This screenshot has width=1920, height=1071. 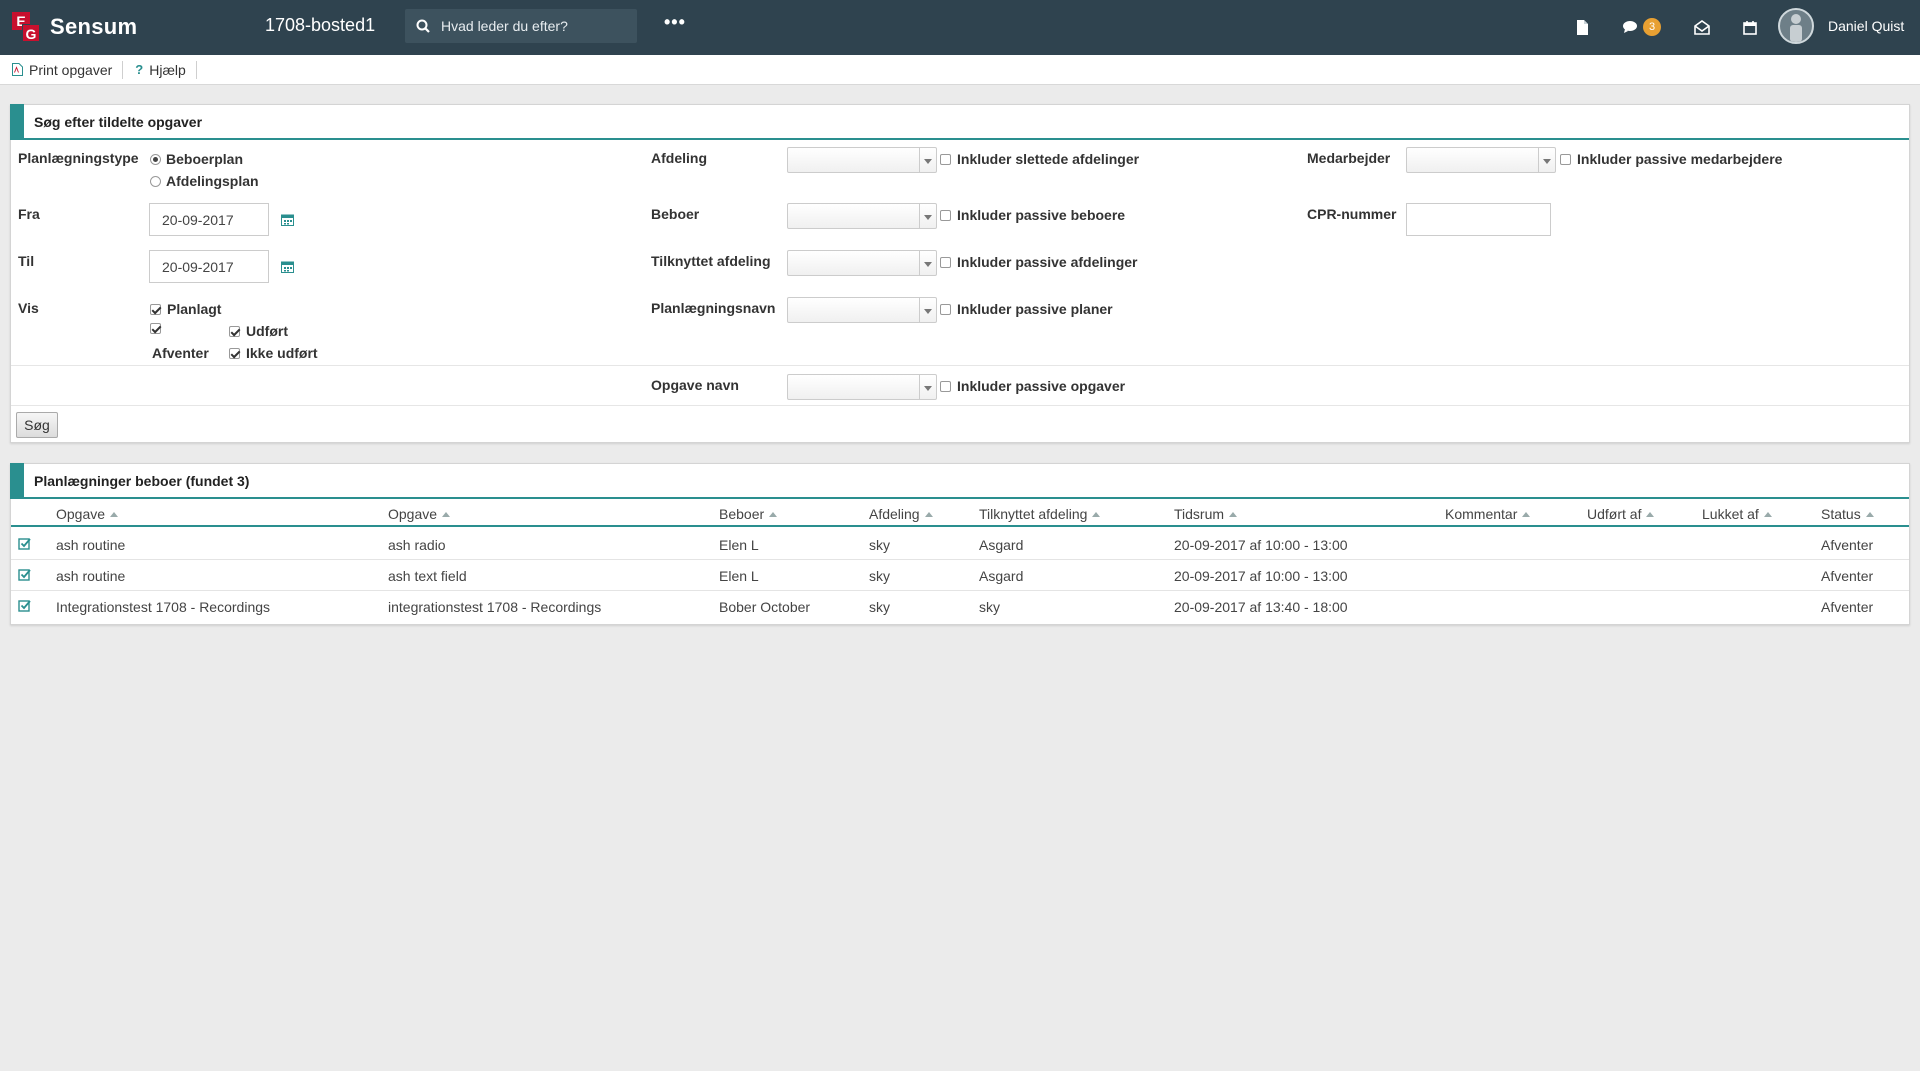 I want to click on checkbox-label: Inkluder passive afdelinger, so click(x=1047, y=262).